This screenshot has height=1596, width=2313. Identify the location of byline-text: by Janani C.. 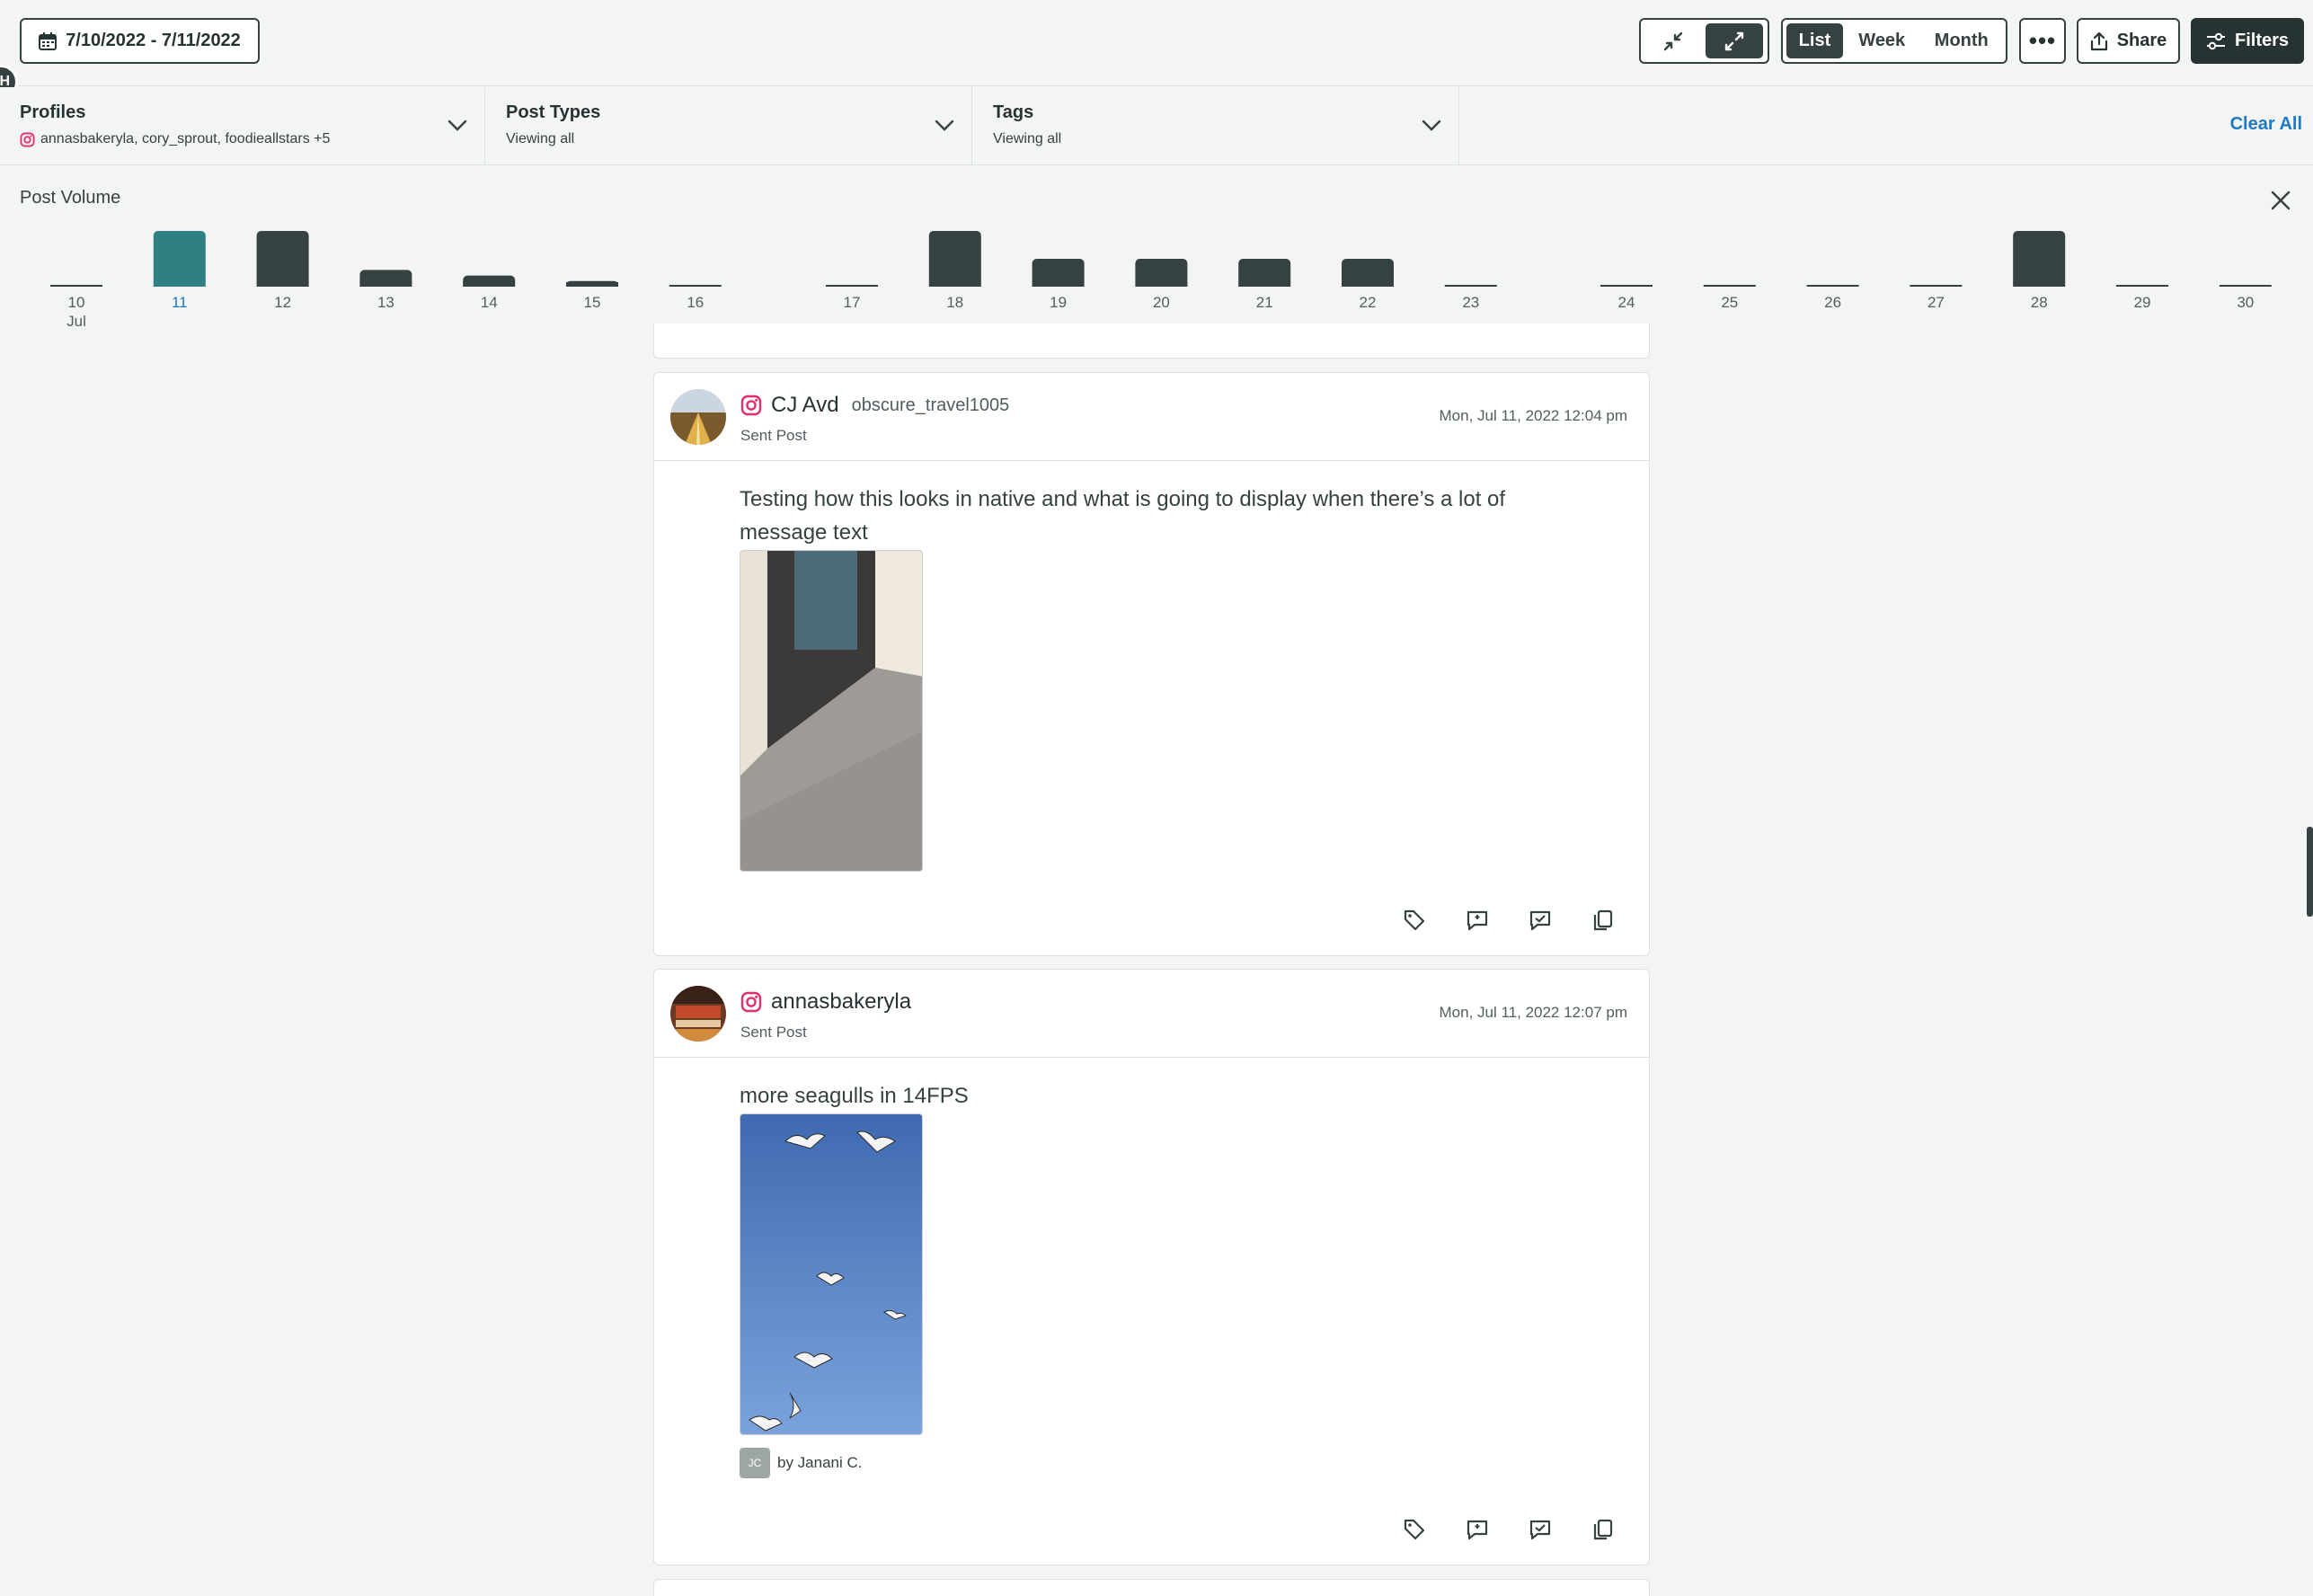
(820, 1462).